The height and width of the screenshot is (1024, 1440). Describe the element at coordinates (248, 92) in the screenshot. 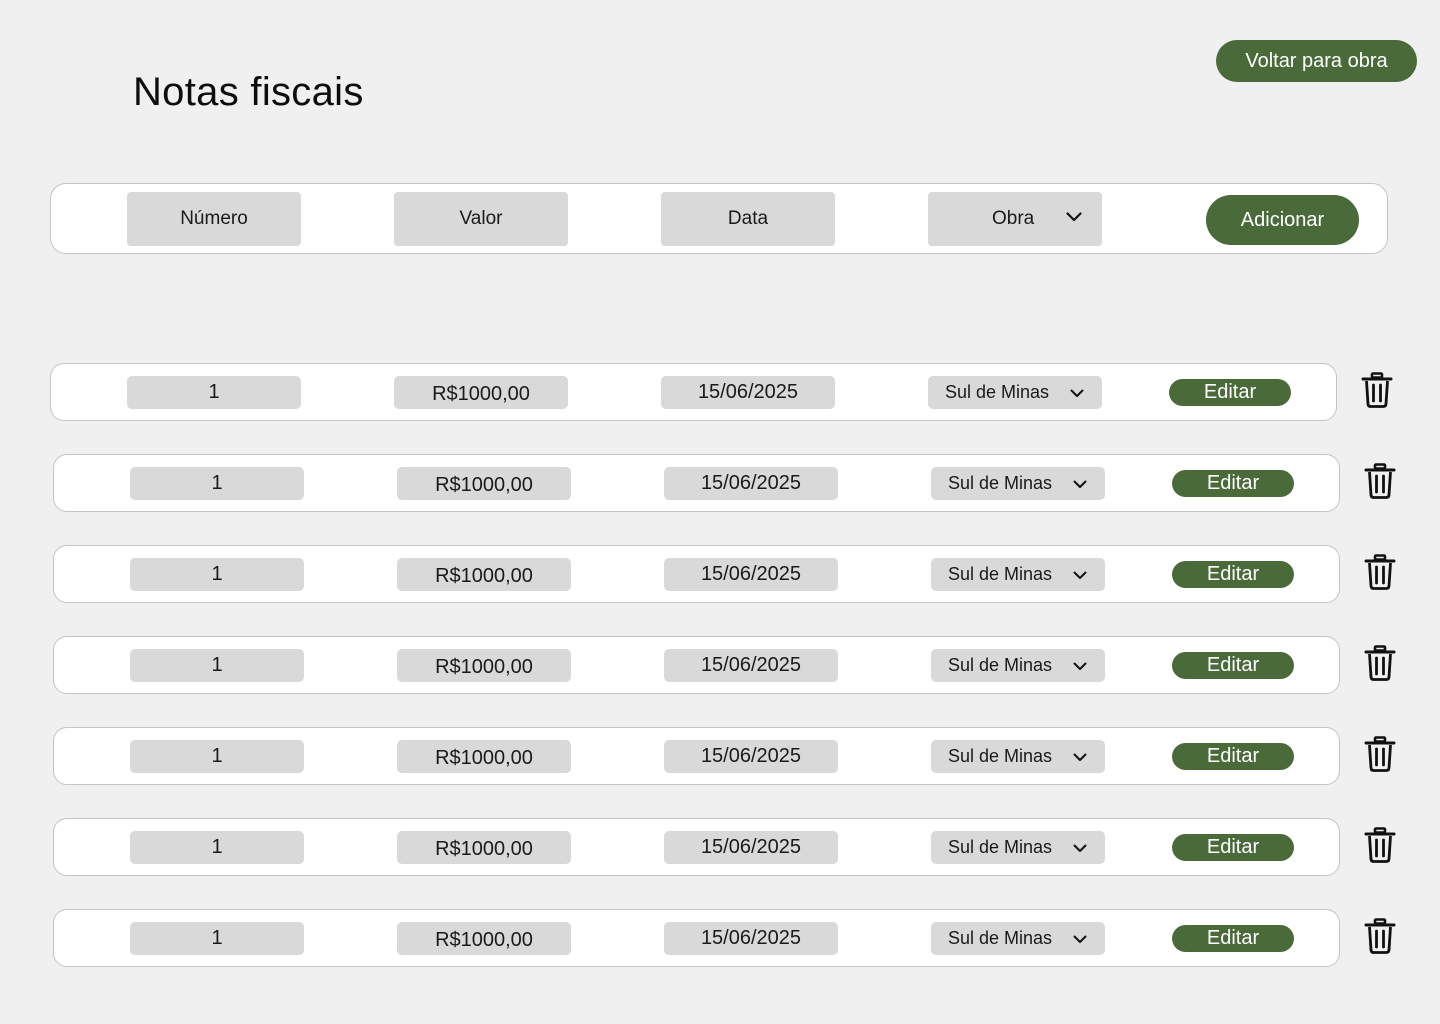

I see `page-title: Notas fiscais` at that location.